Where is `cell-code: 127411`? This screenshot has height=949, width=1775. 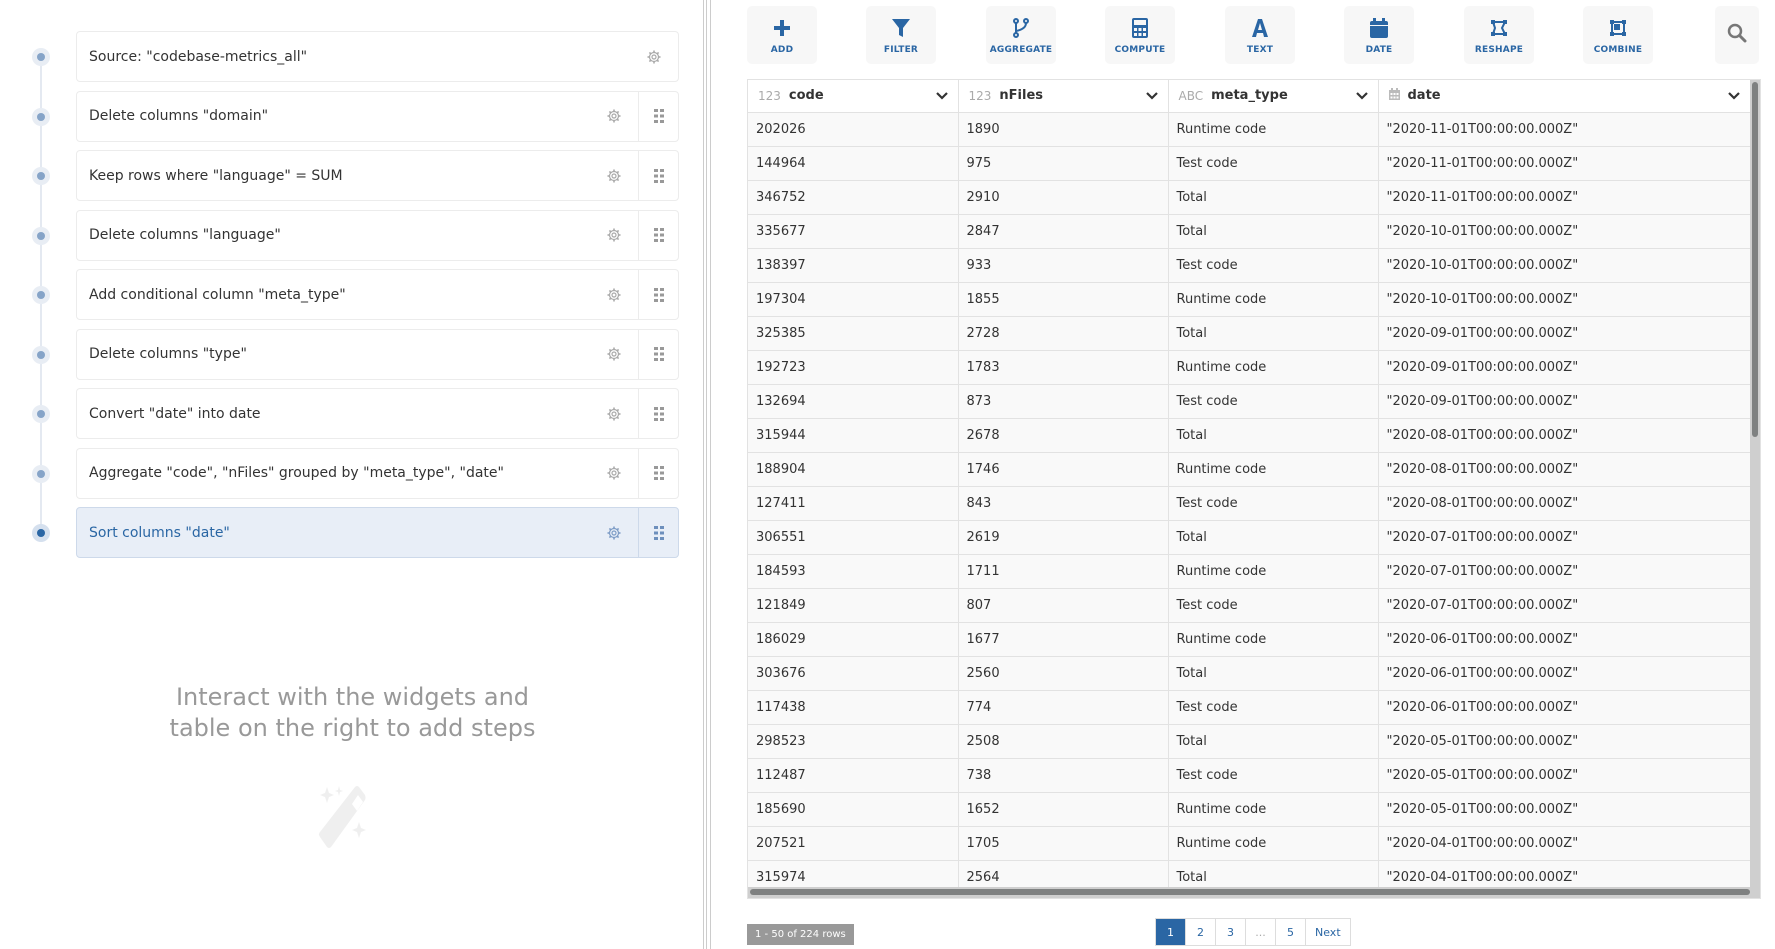 cell-code: 127411 is located at coordinates (853, 503).